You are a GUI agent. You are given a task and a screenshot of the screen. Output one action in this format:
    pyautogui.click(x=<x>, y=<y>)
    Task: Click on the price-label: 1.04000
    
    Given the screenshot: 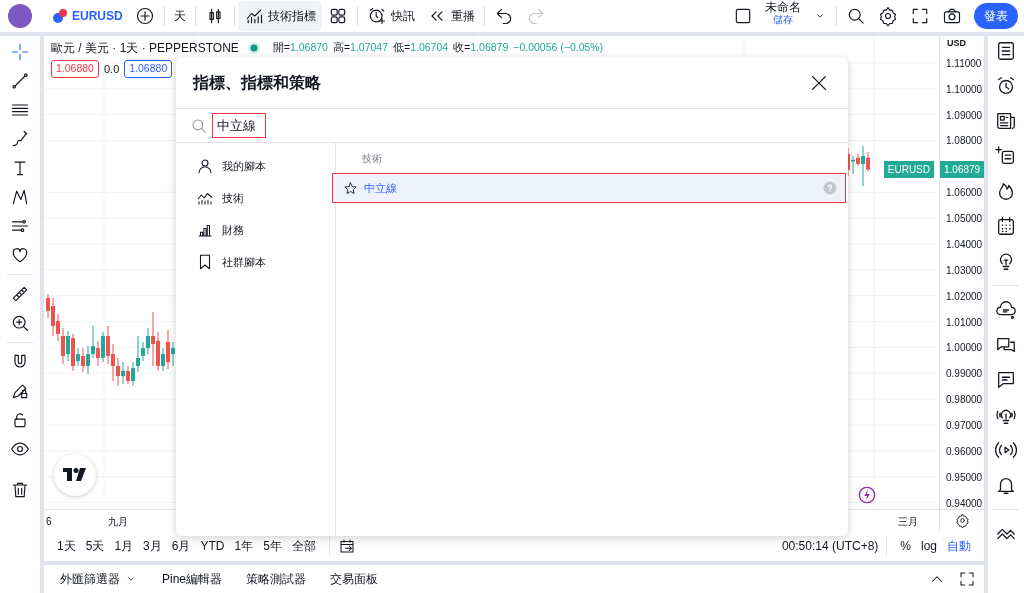 What is the action you would take?
    pyautogui.click(x=964, y=244)
    